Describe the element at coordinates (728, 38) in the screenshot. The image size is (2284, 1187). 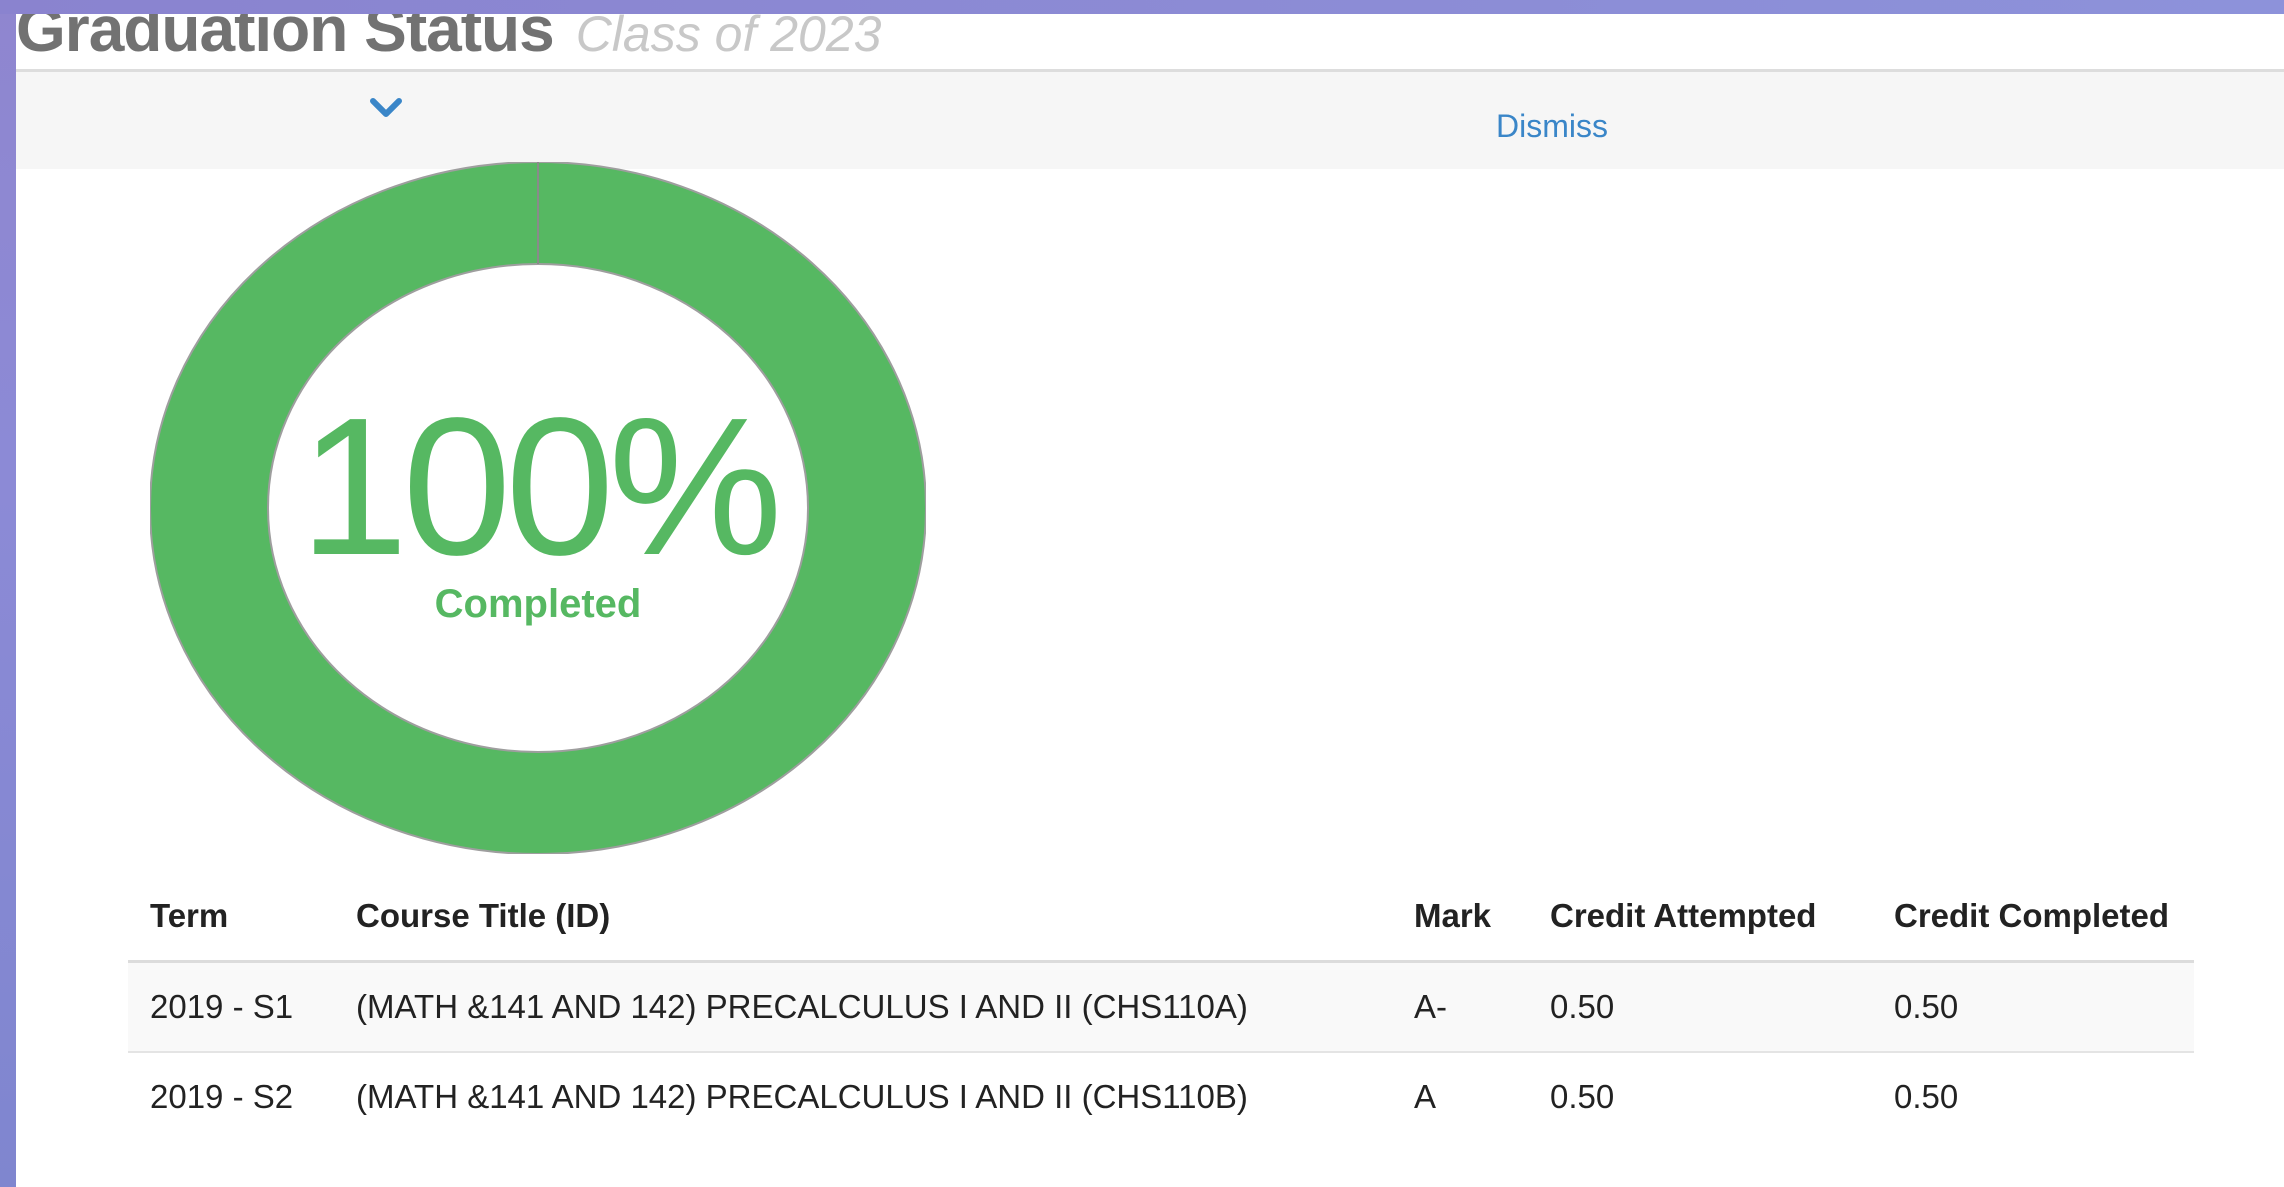
I see `page-subtitle: Class of 2023` at that location.